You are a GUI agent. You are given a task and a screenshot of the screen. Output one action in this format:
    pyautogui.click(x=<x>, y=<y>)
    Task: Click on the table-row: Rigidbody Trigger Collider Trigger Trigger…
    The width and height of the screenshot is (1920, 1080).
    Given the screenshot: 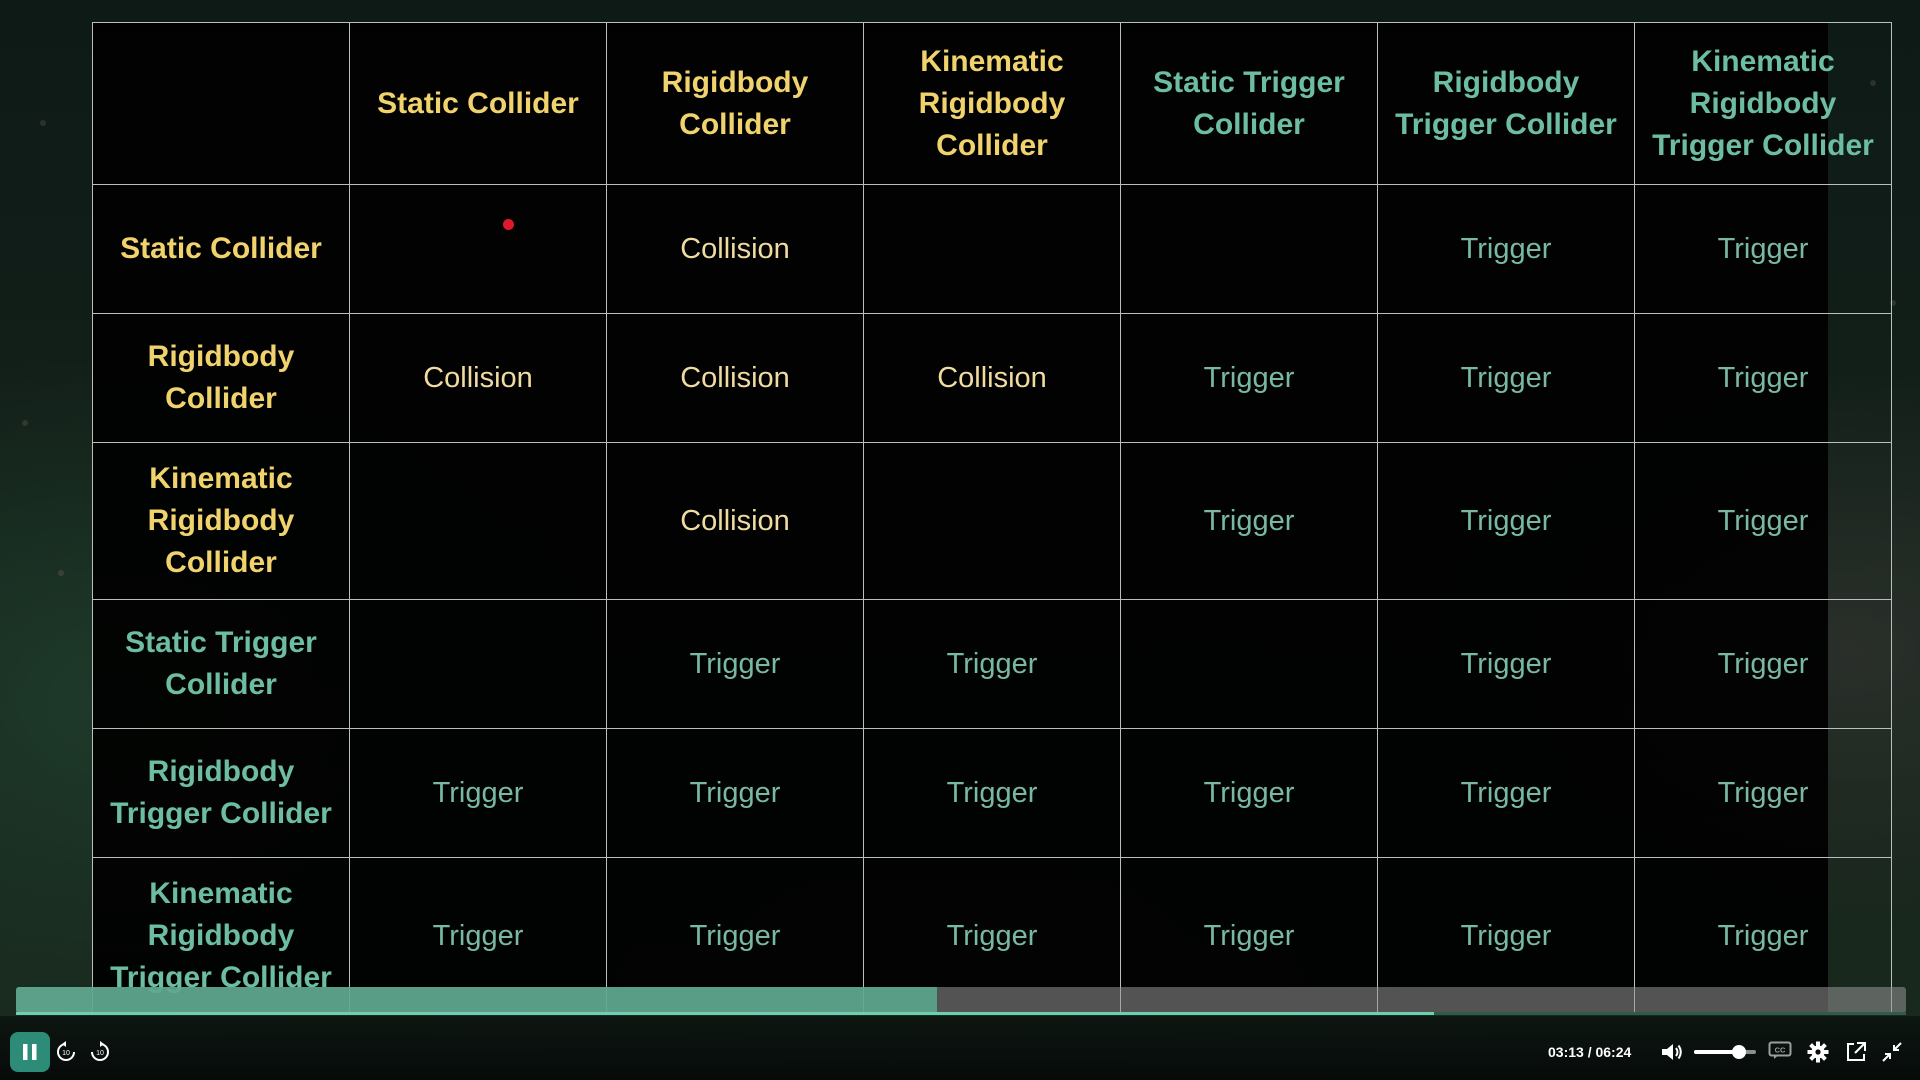 What is the action you would take?
    pyautogui.click(x=992, y=793)
    